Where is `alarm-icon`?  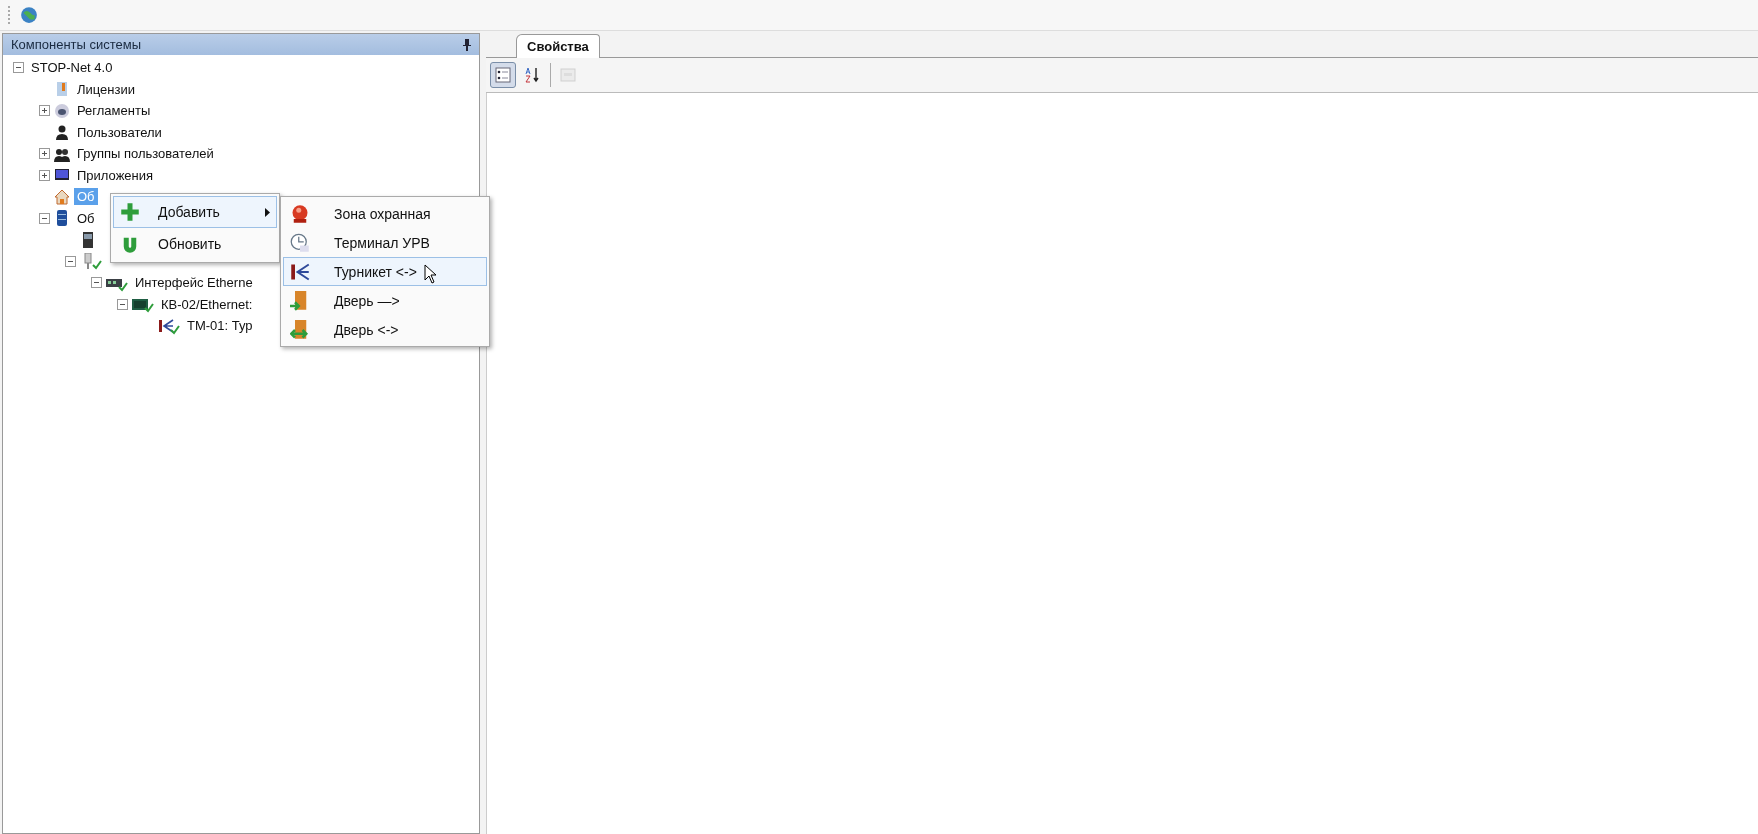 alarm-icon is located at coordinates (300, 213).